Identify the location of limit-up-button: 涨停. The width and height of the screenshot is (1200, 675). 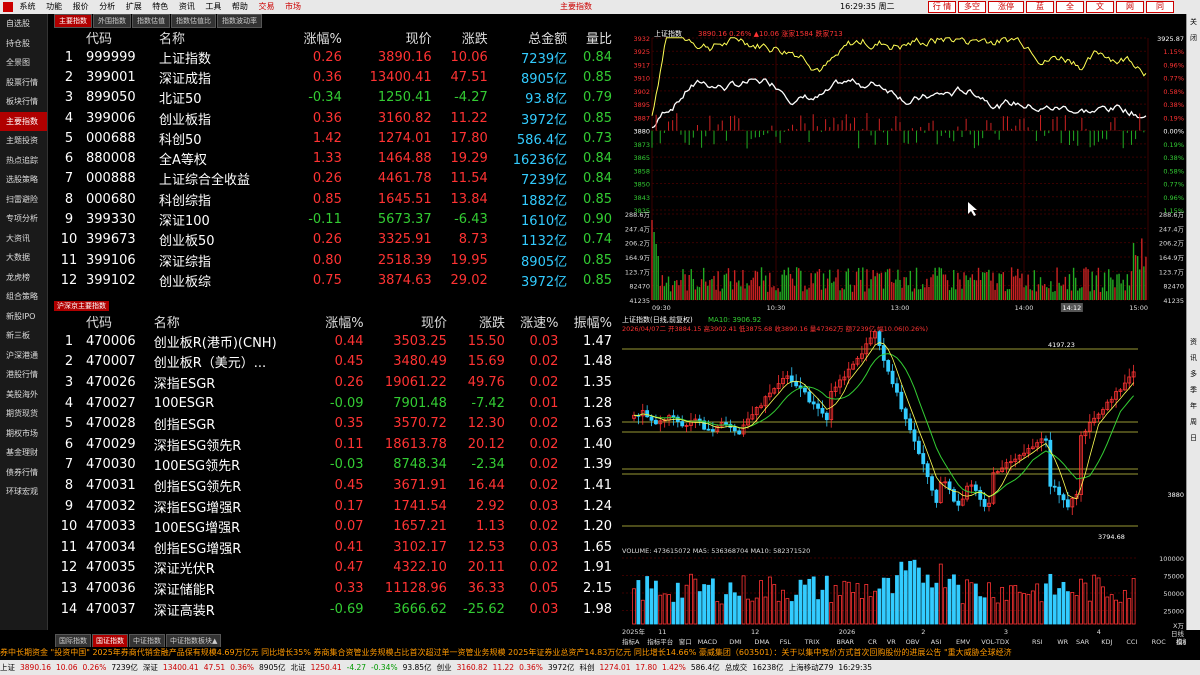
(1006, 7).